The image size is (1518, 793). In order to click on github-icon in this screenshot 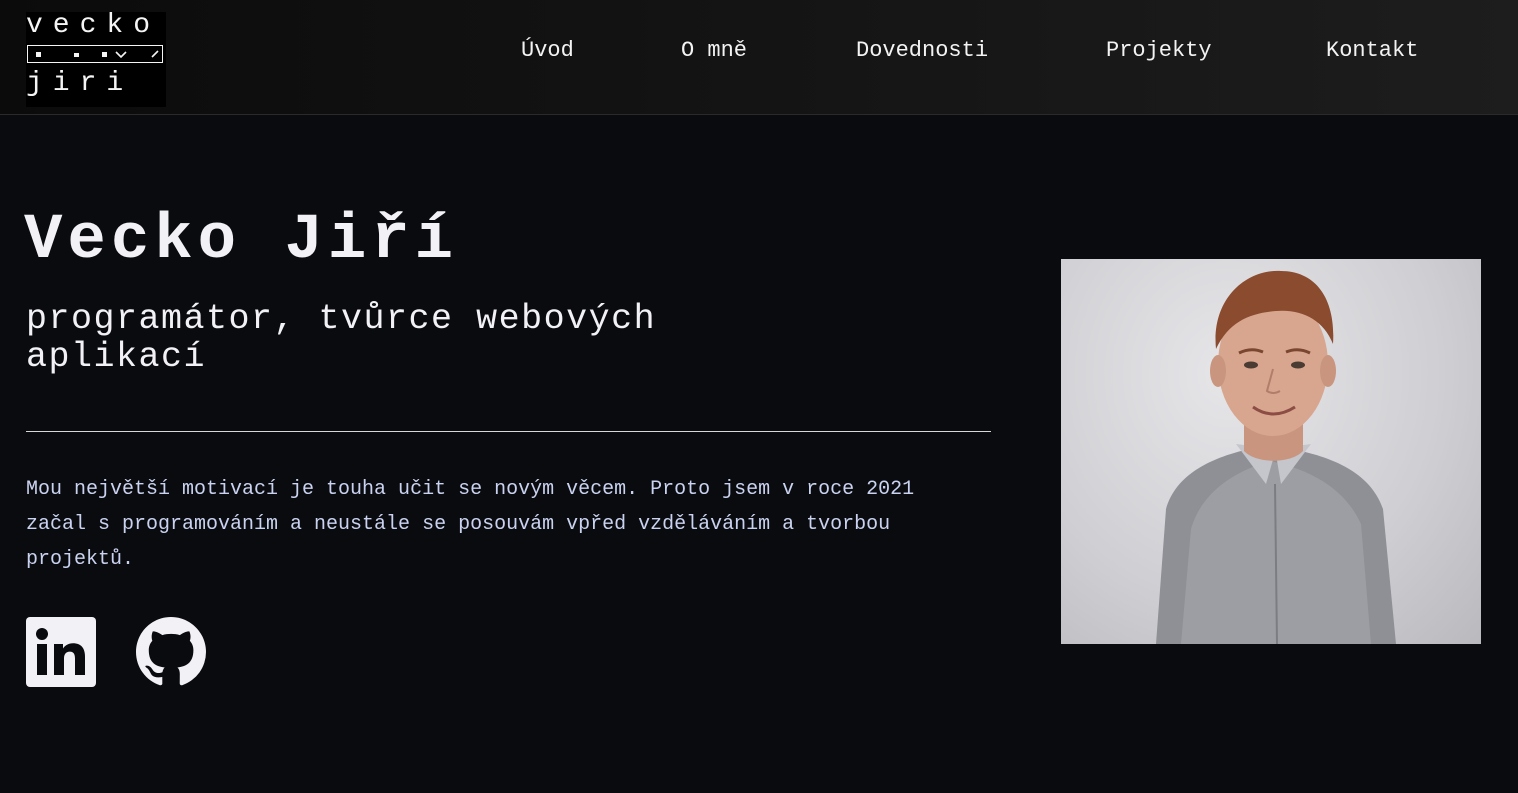, I will do `click(171, 651)`.